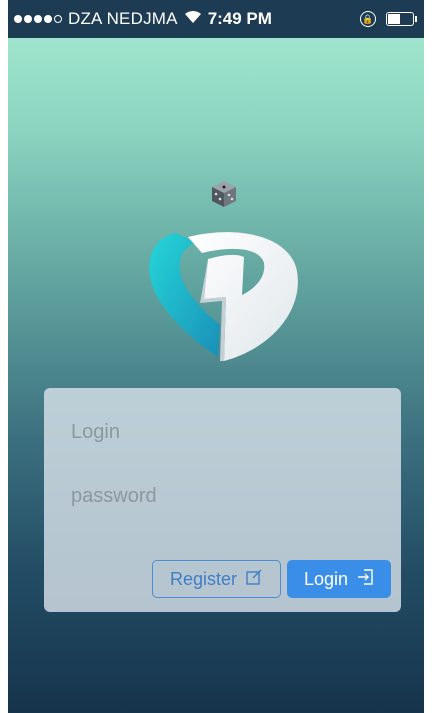 This screenshot has width=432, height=713. Describe the element at coordinates (326, 578) in the screenshot. I see `login-button-label: Login` at that location.